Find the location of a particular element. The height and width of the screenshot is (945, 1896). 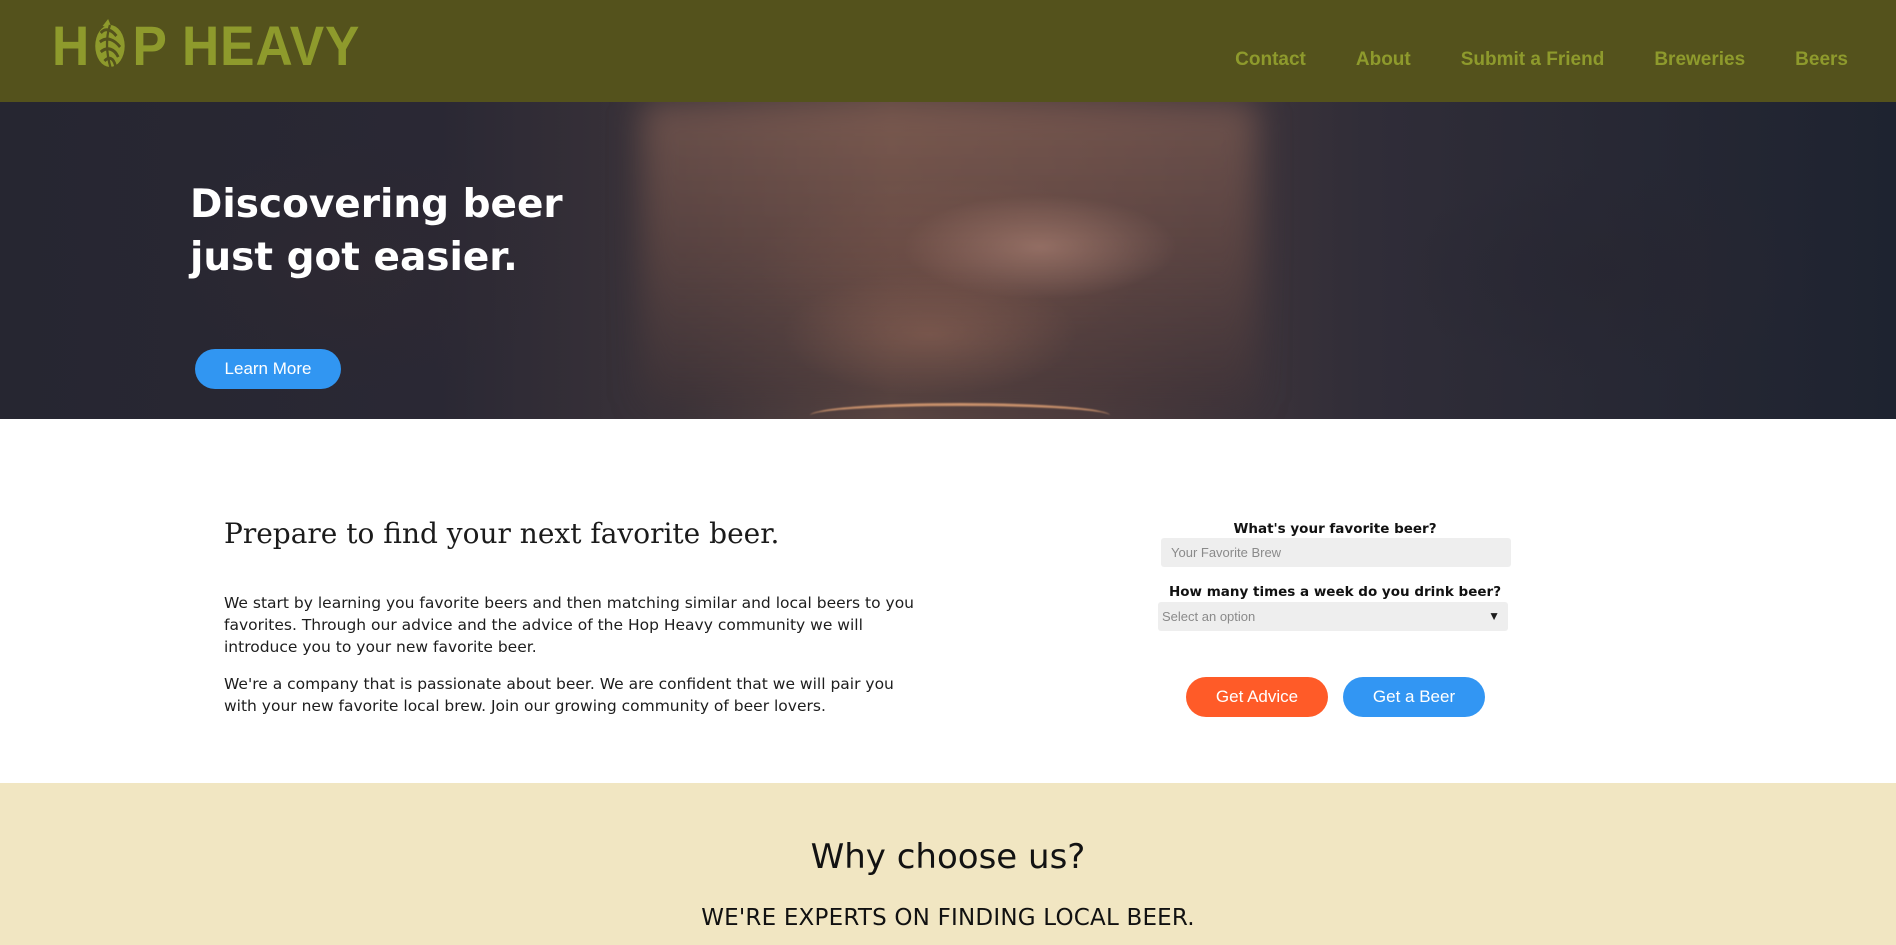

hero-title-line-2: just got easier. is located at coordinates (354, 257).